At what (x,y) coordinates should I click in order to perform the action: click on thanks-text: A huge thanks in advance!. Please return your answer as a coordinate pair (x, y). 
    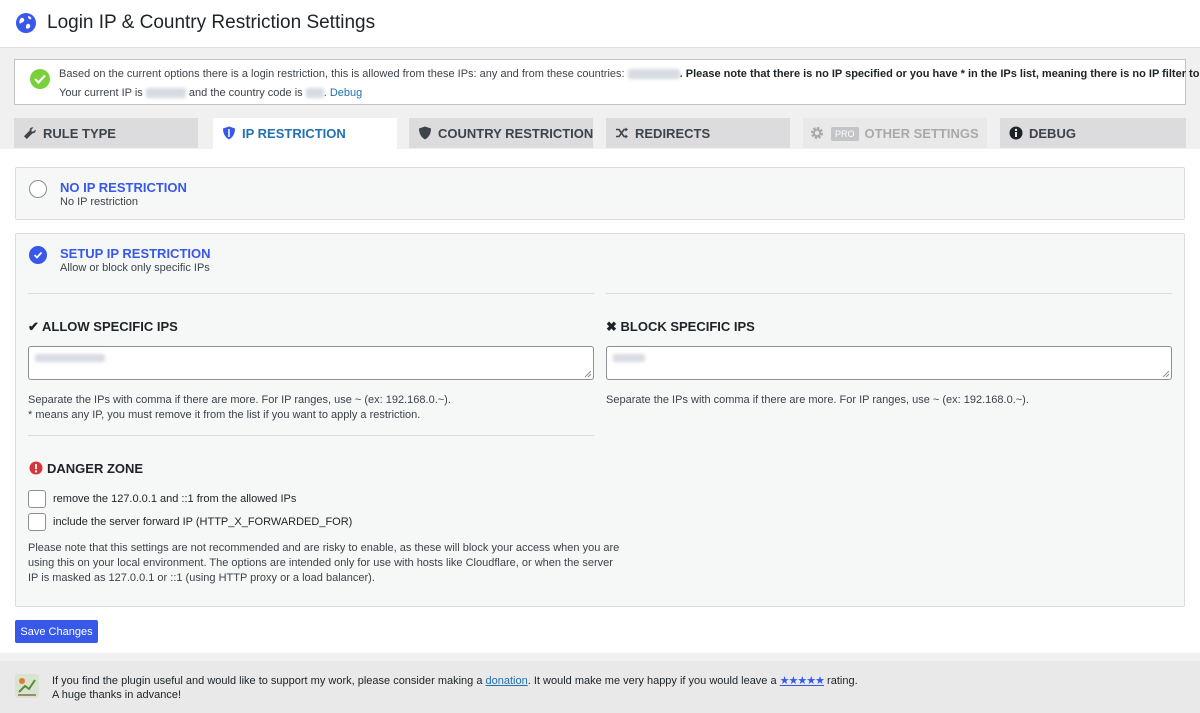
    Looking at the image, I should click on (117, 695).